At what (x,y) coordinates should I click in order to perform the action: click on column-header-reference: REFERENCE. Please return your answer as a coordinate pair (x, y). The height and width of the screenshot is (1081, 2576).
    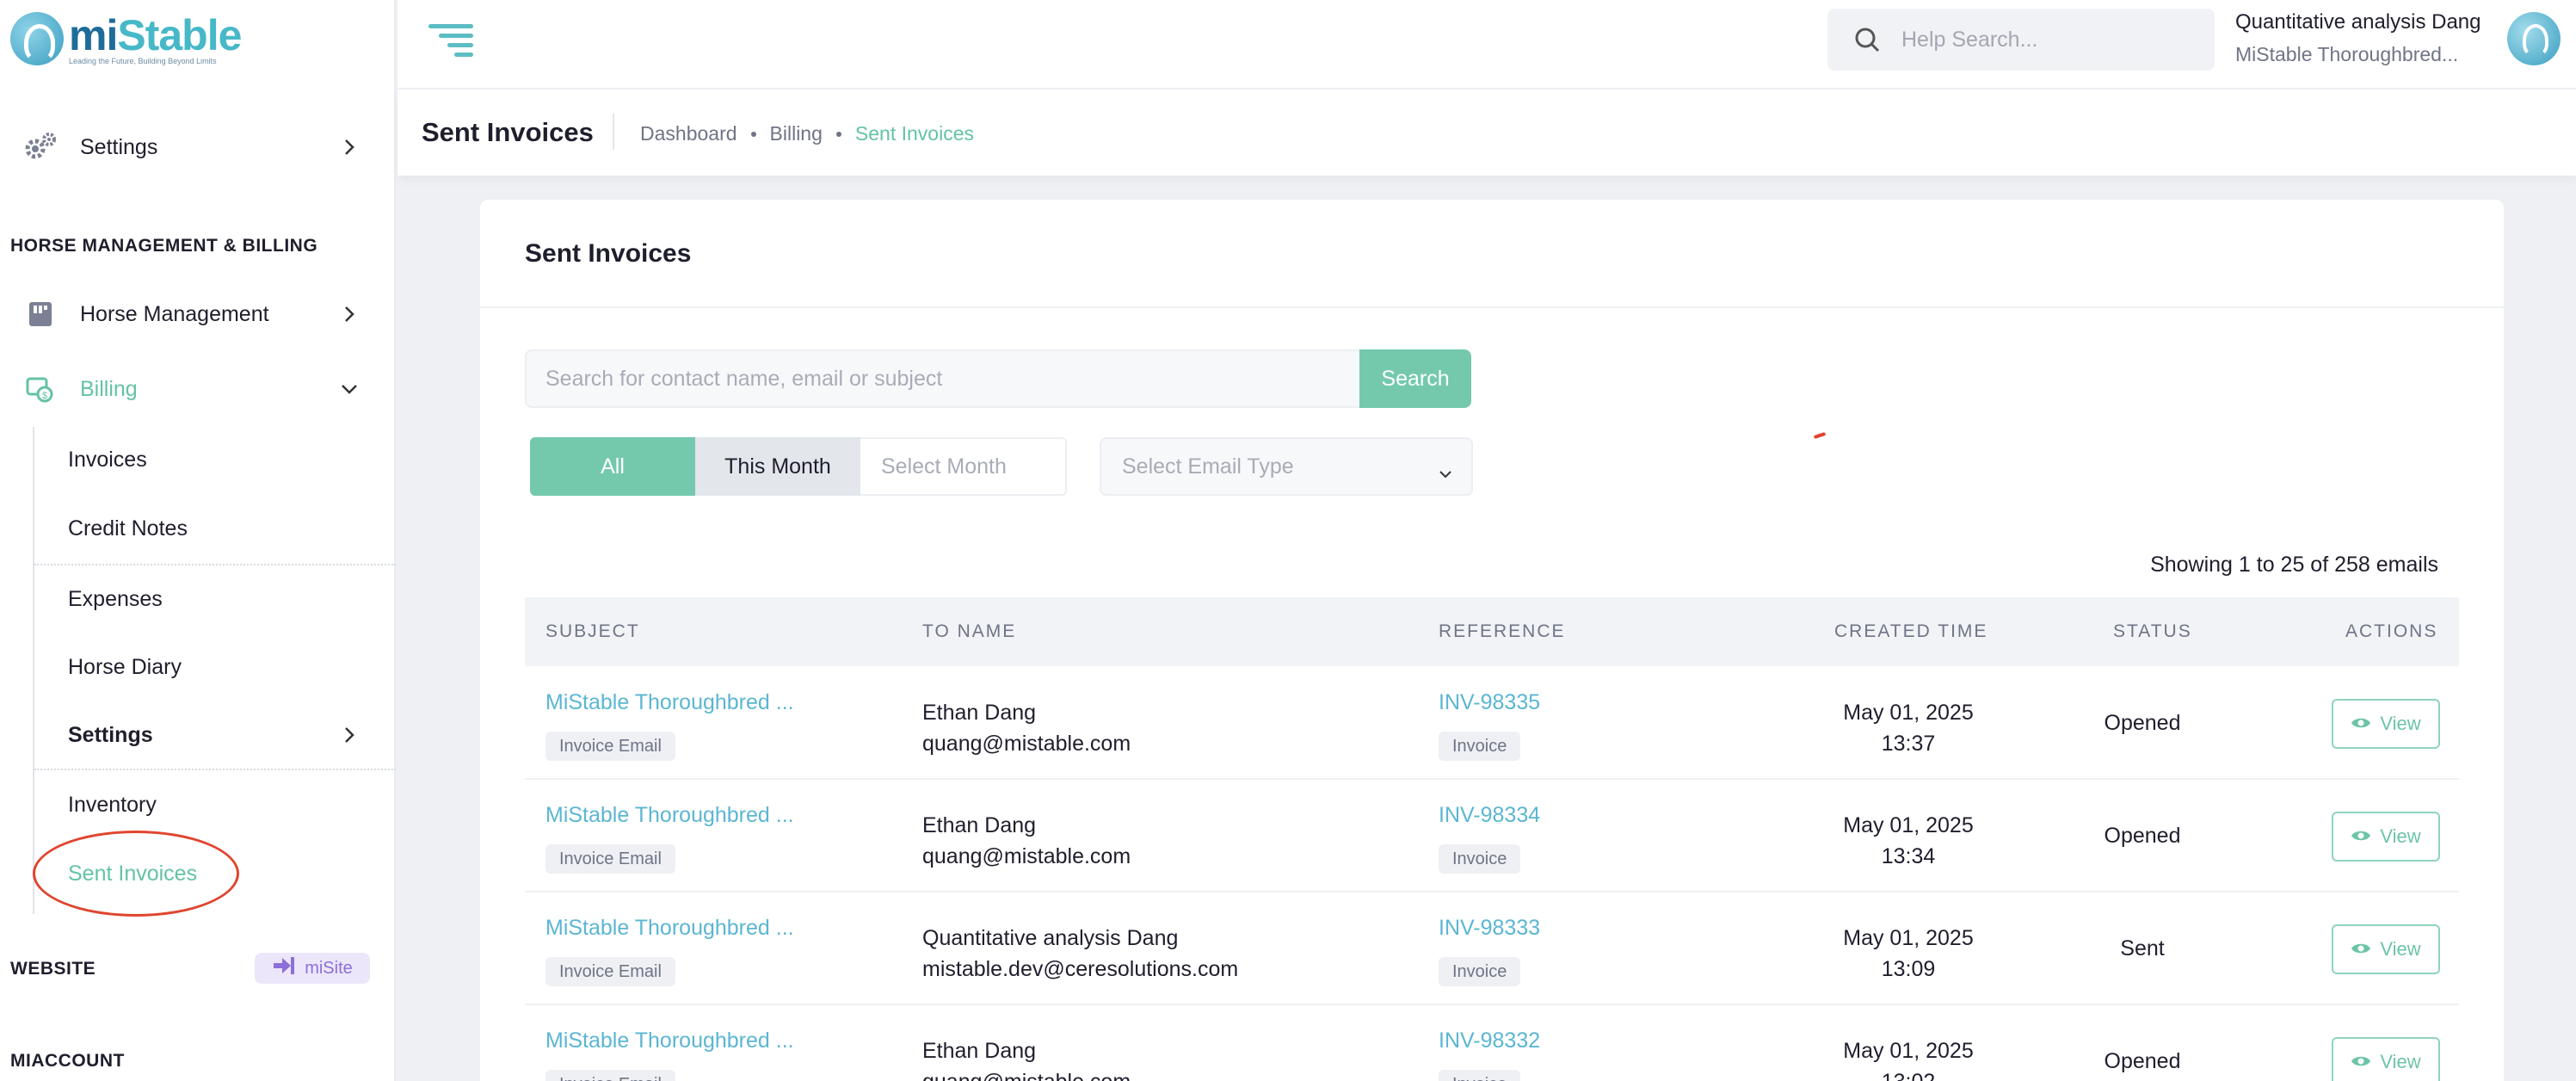
    Looking at the image, I should click on (1502, 631).